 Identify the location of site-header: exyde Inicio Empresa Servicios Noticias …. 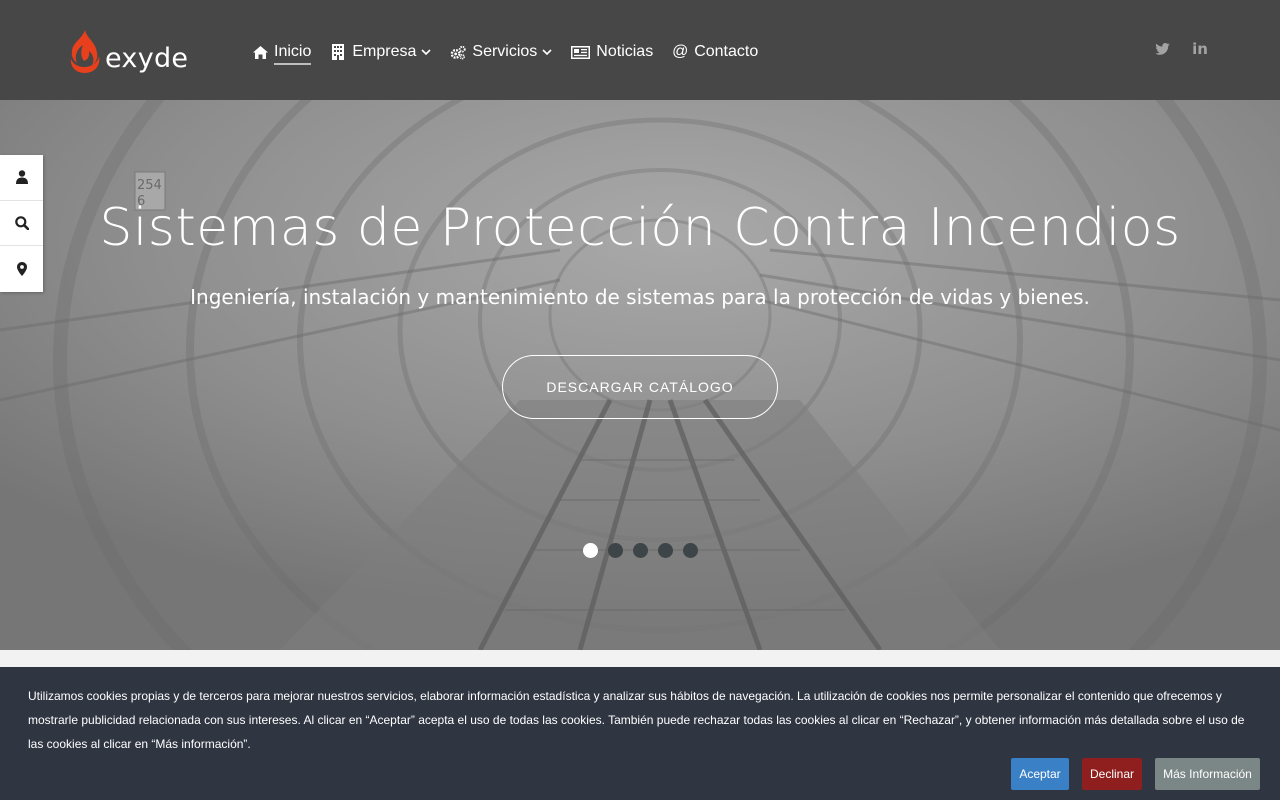
(640, 50).